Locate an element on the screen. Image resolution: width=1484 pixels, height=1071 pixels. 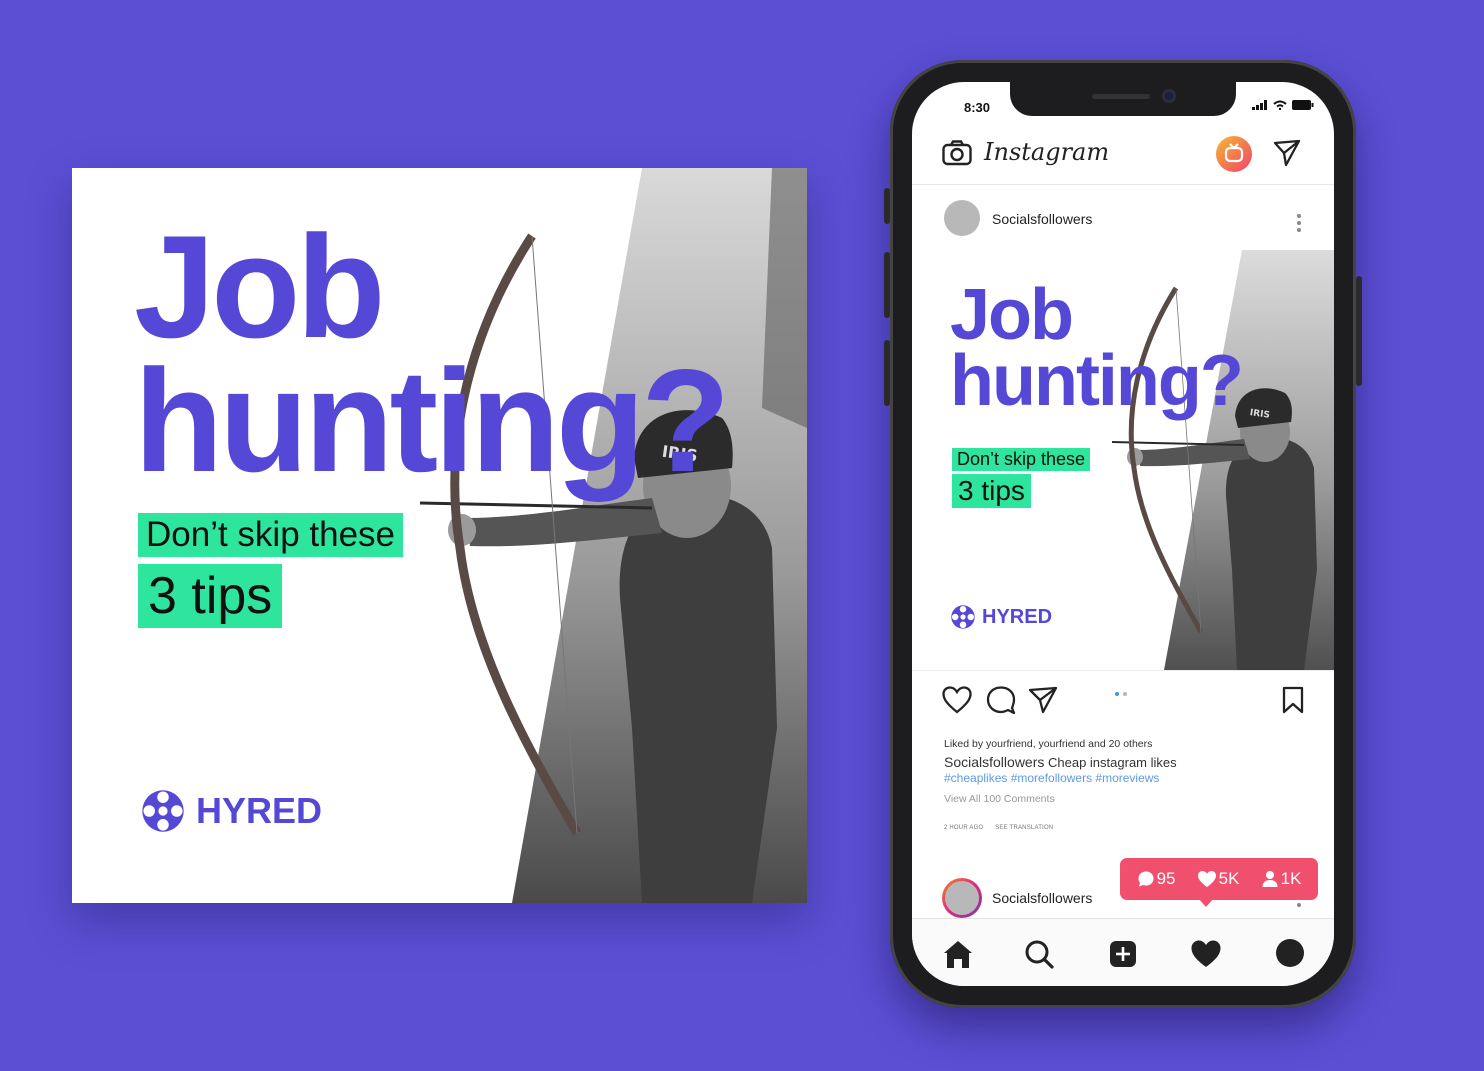
carousel-dot is located at coordinates (1125, 694).